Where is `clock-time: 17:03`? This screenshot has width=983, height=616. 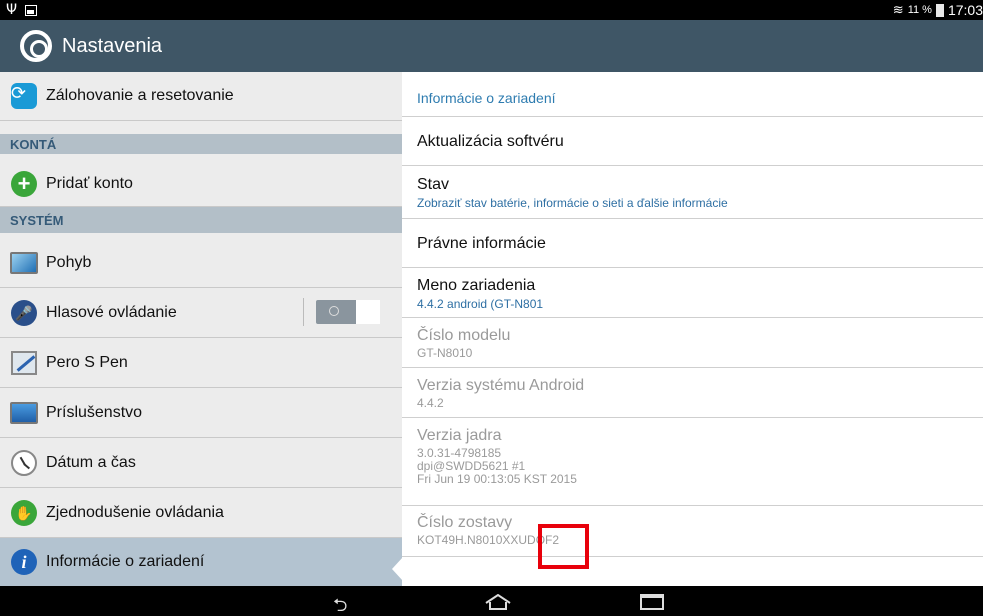
clock-time: 17:03 is located at coordinates (965, 10).